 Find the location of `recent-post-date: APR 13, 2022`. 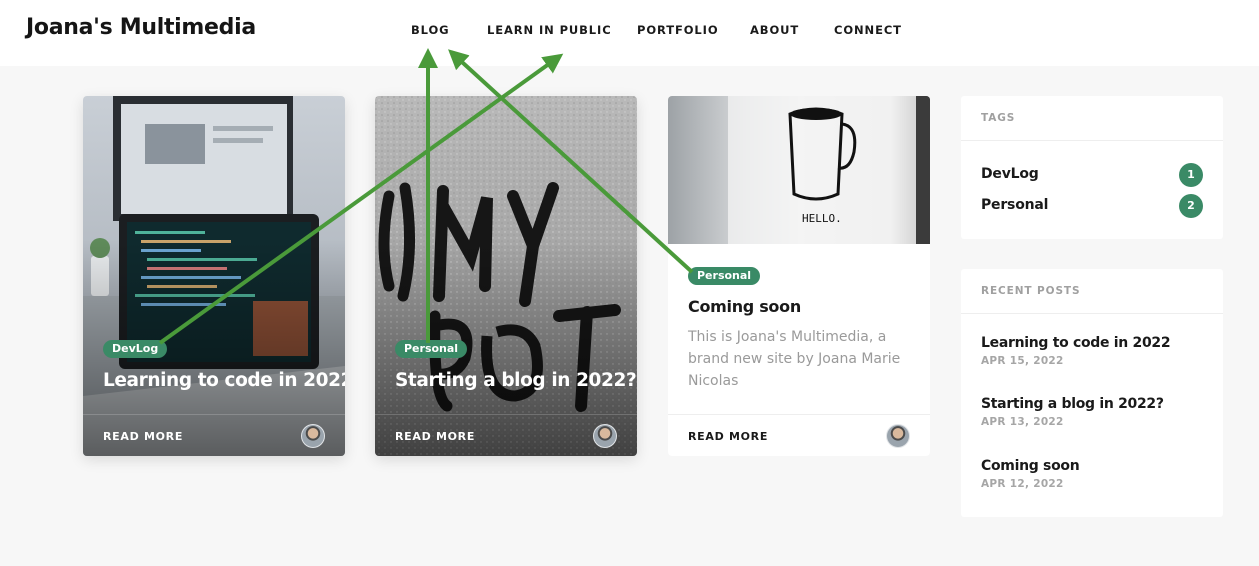

recent-post-date: APR 13, 2022 is located at coordinates (1022, 422).